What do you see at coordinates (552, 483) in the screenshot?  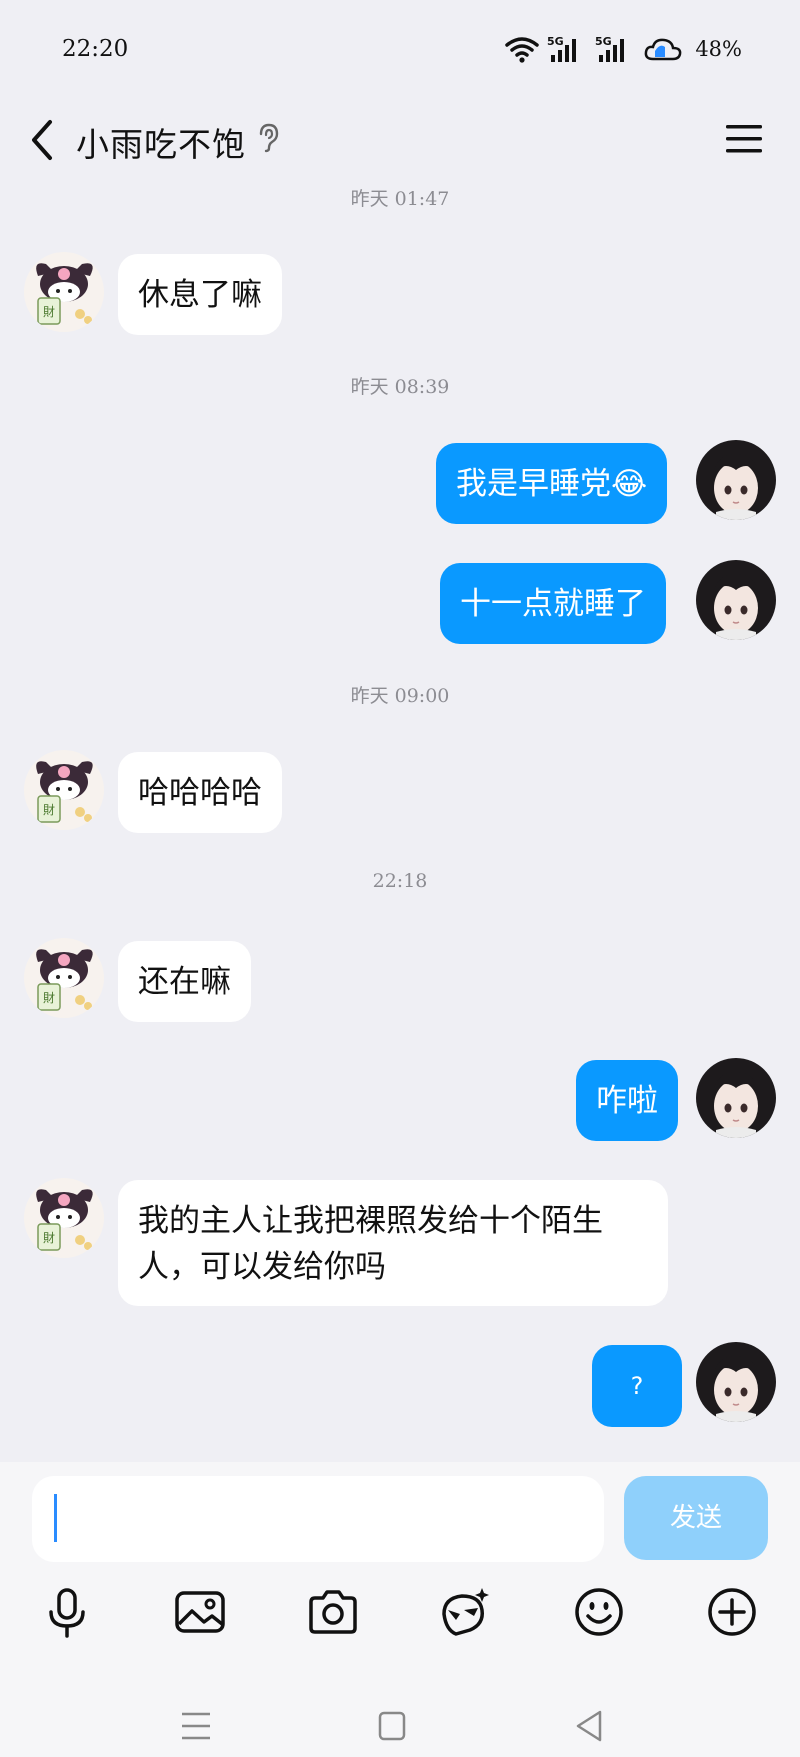 I see `message-bubble-outgoing: 我是早睡党😂` at bounding box center [552, 483].